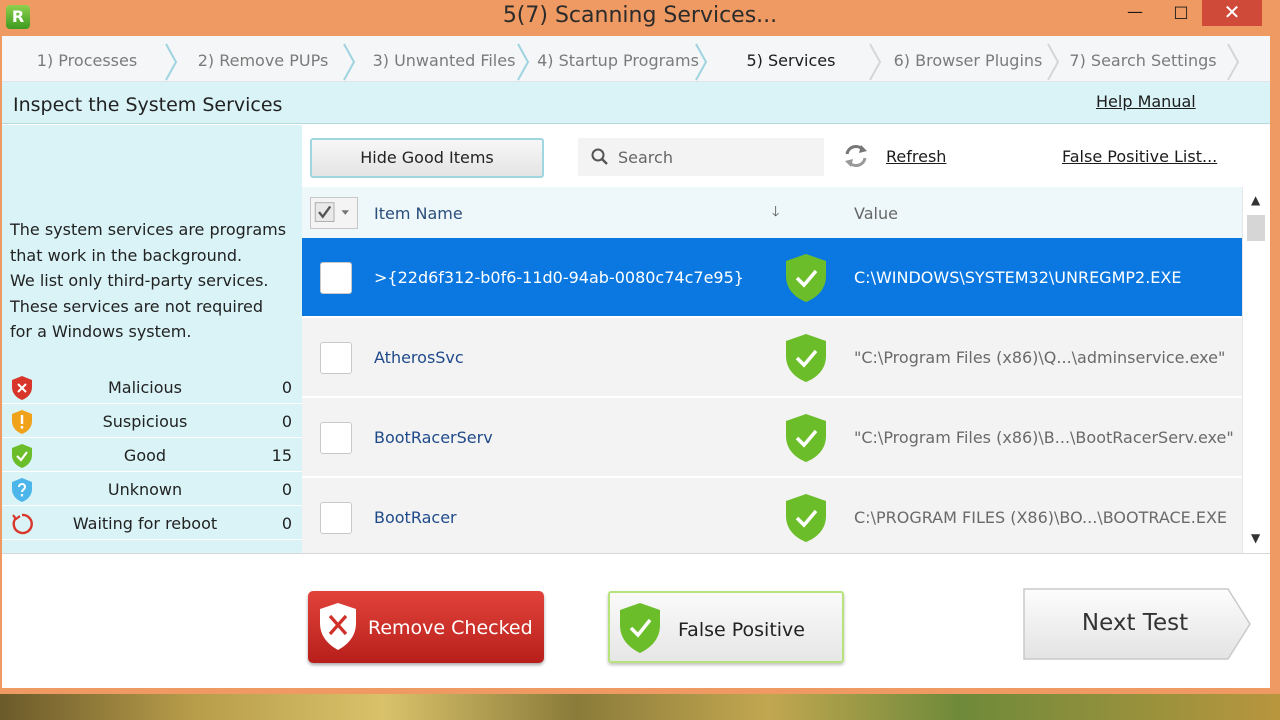  Describe the element at coordinates (145, 523) in the screenshot. I see `stat-label: Waiting for reboot` at that location.